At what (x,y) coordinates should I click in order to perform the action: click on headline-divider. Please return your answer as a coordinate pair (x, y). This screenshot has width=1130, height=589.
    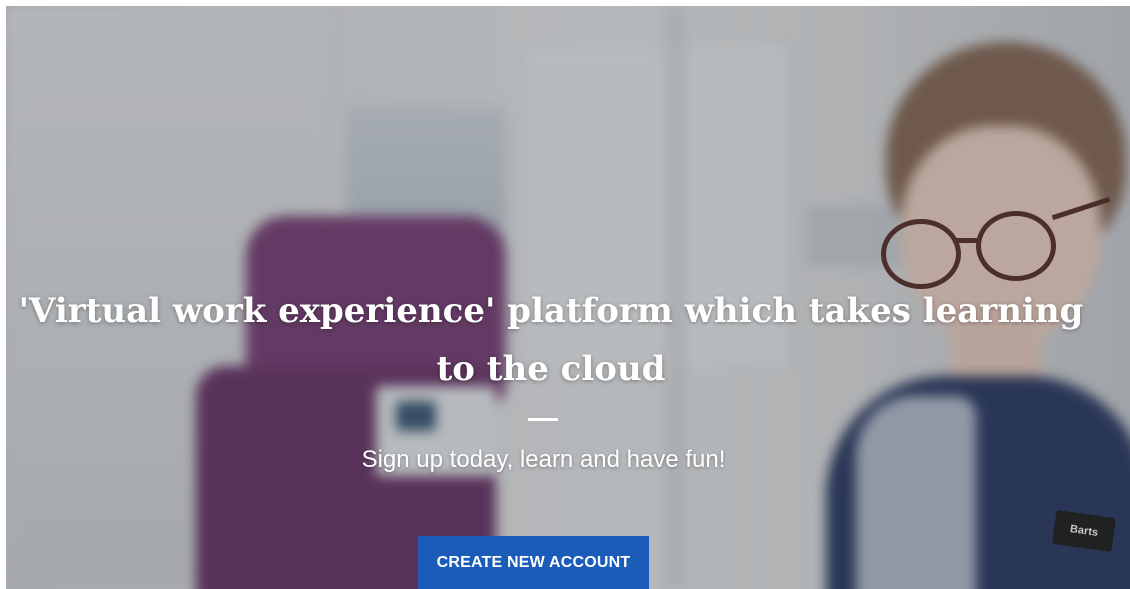
    Looking at the image, I should click on (543, 419).